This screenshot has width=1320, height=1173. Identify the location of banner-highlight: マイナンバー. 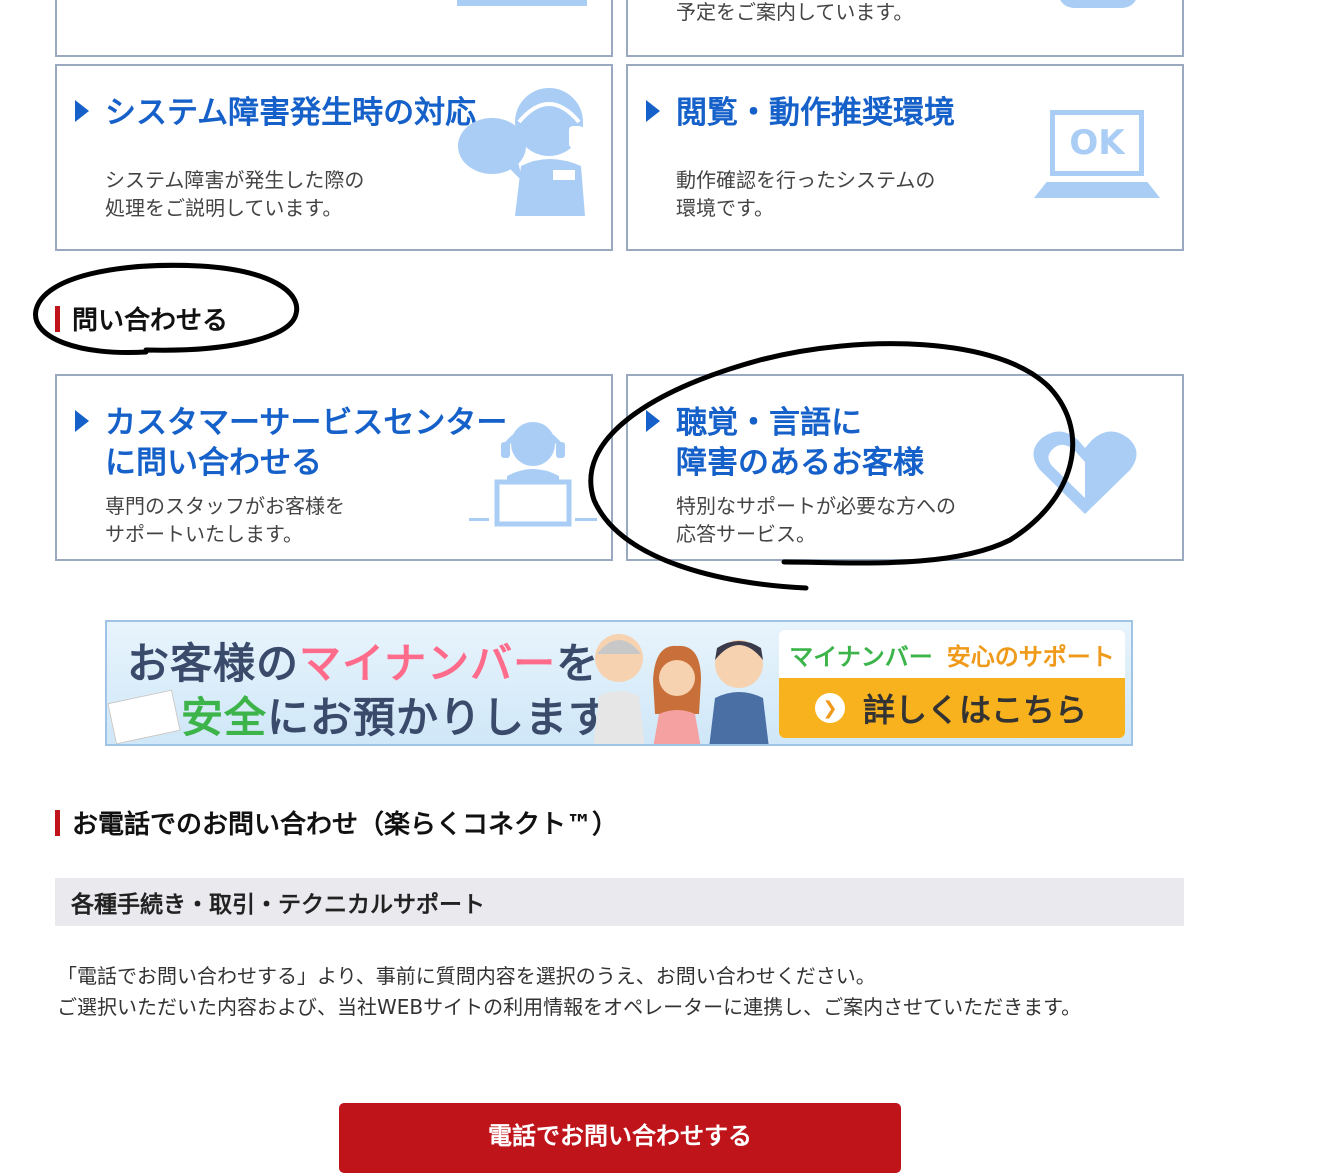
(428, 663).